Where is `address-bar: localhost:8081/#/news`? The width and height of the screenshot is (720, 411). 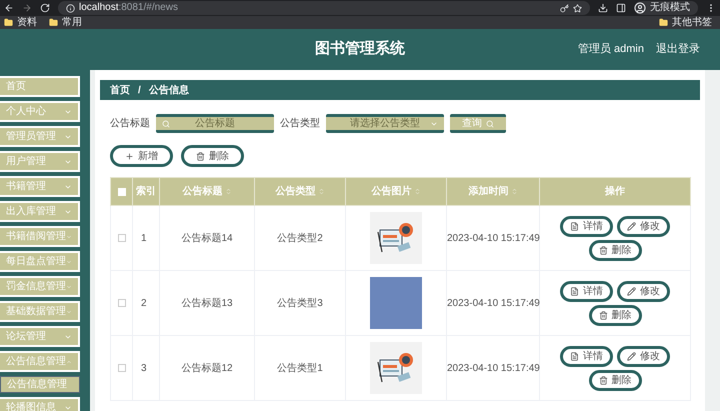 address-bar: localhost:8081/#/news is located at coordinates (324, 8).